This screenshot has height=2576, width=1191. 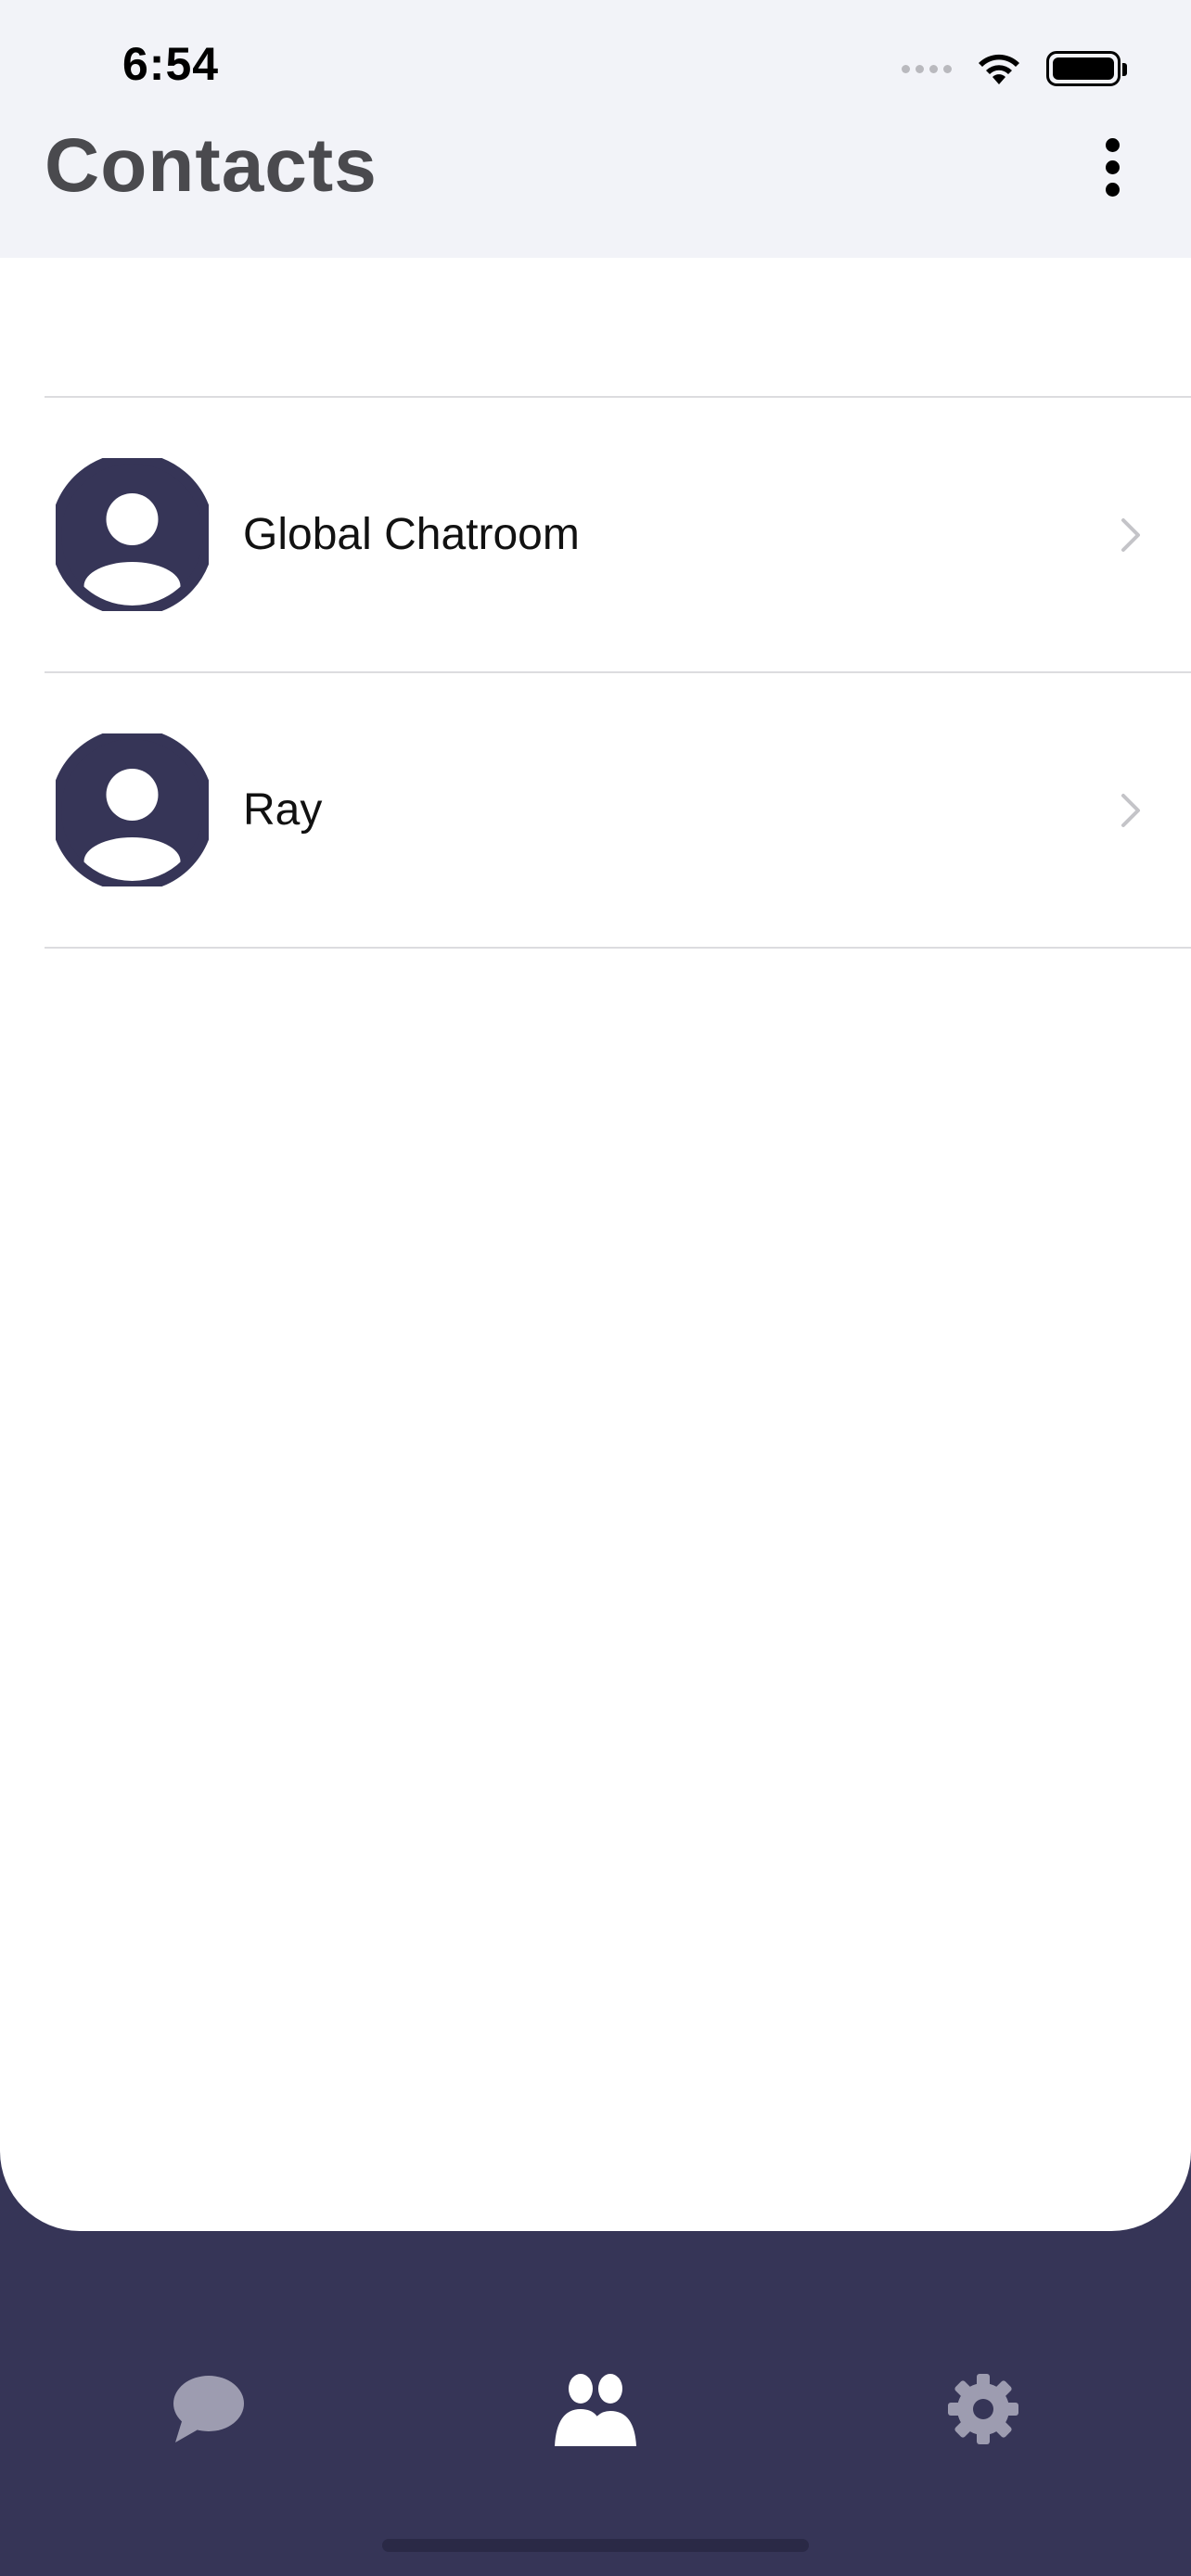 I want to click on battery-icon, so click(x=1086, y=68).